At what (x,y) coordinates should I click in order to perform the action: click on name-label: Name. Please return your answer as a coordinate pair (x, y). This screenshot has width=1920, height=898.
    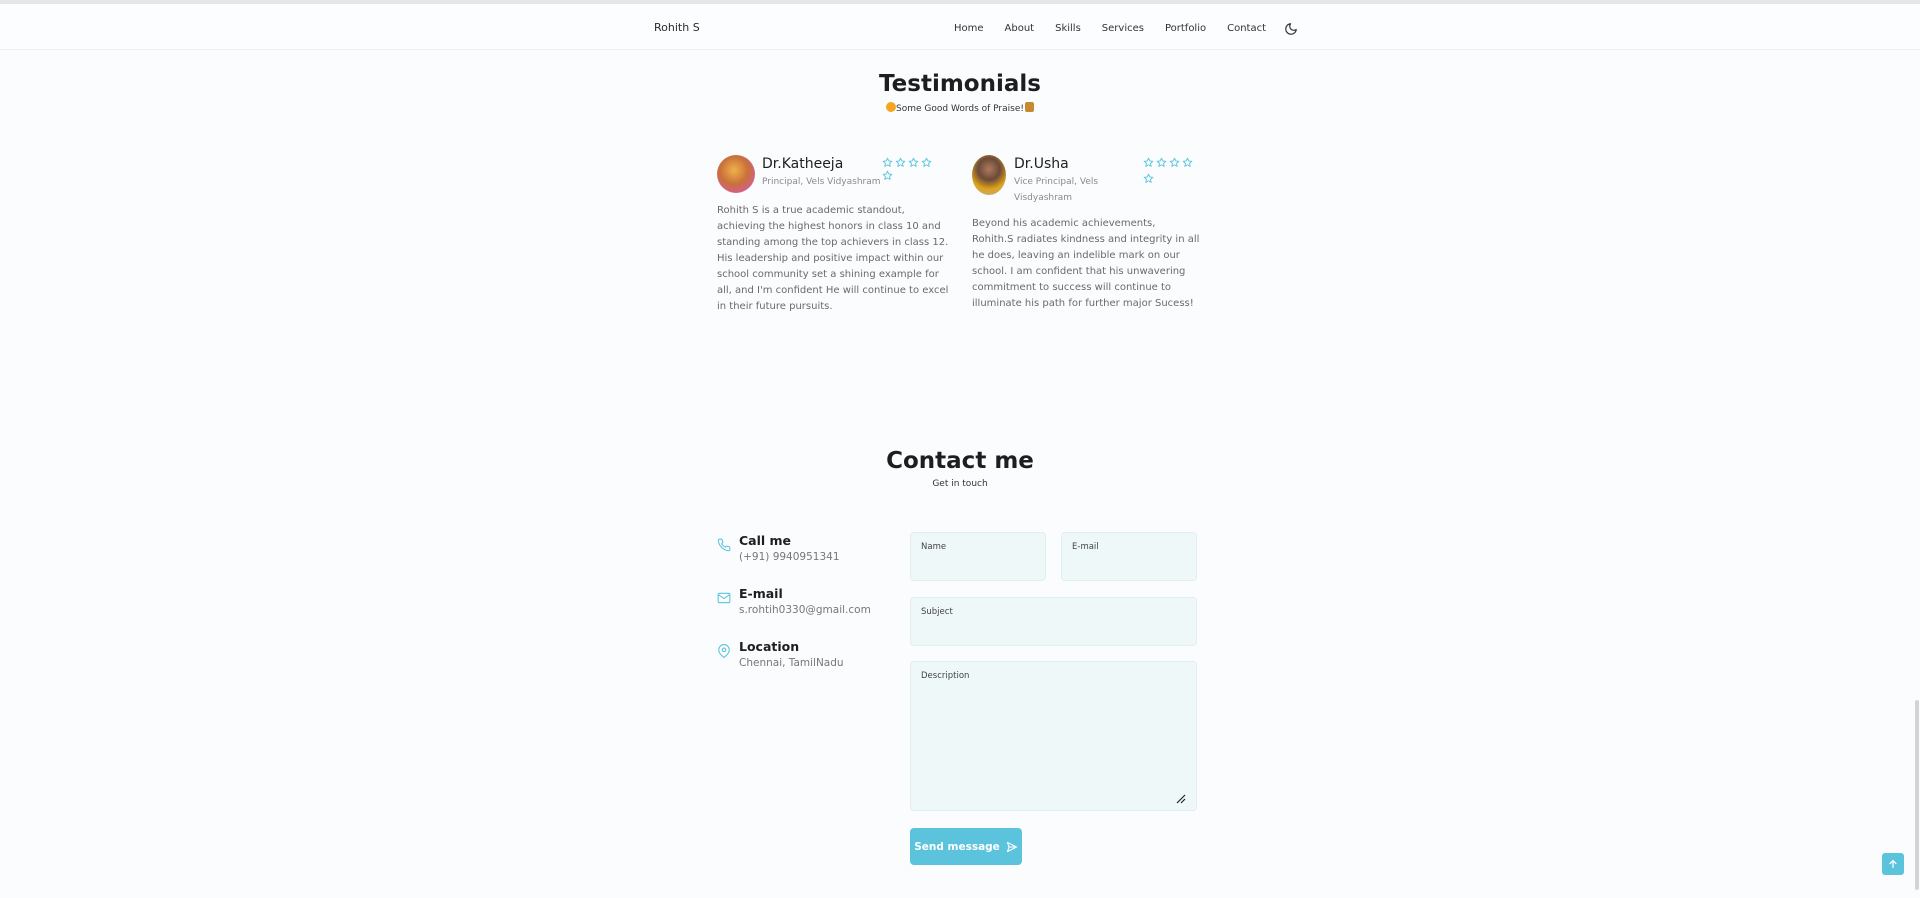
    Looking at the image, I should click on (934, 547).